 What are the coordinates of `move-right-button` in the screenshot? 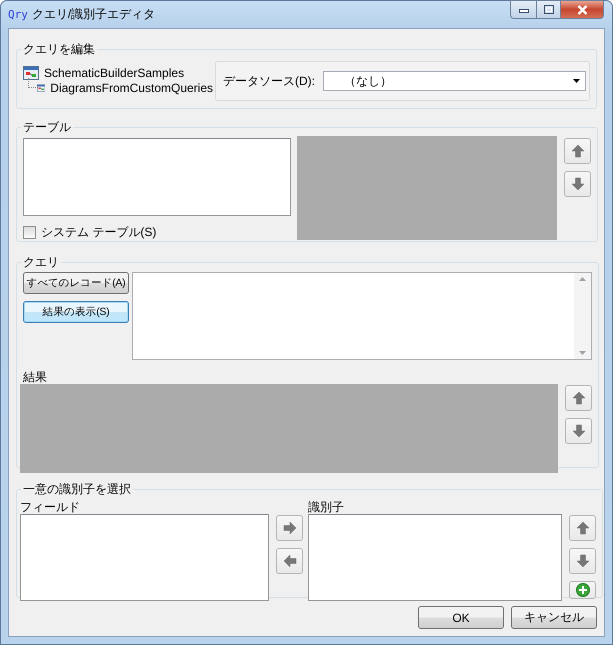 It's located at (289, 528).